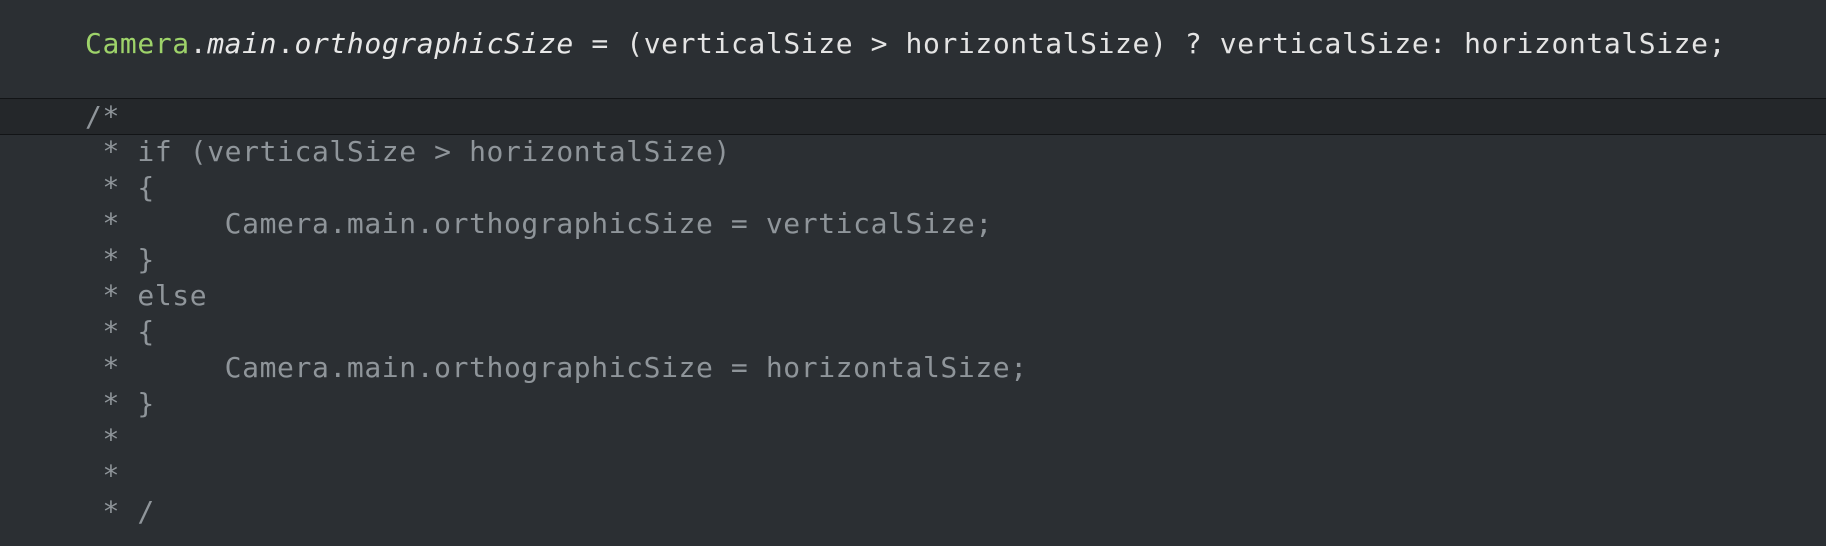  Describe the element at coordinates (102, 116) in the screenshot. I see `comment-line: /*` at that location.